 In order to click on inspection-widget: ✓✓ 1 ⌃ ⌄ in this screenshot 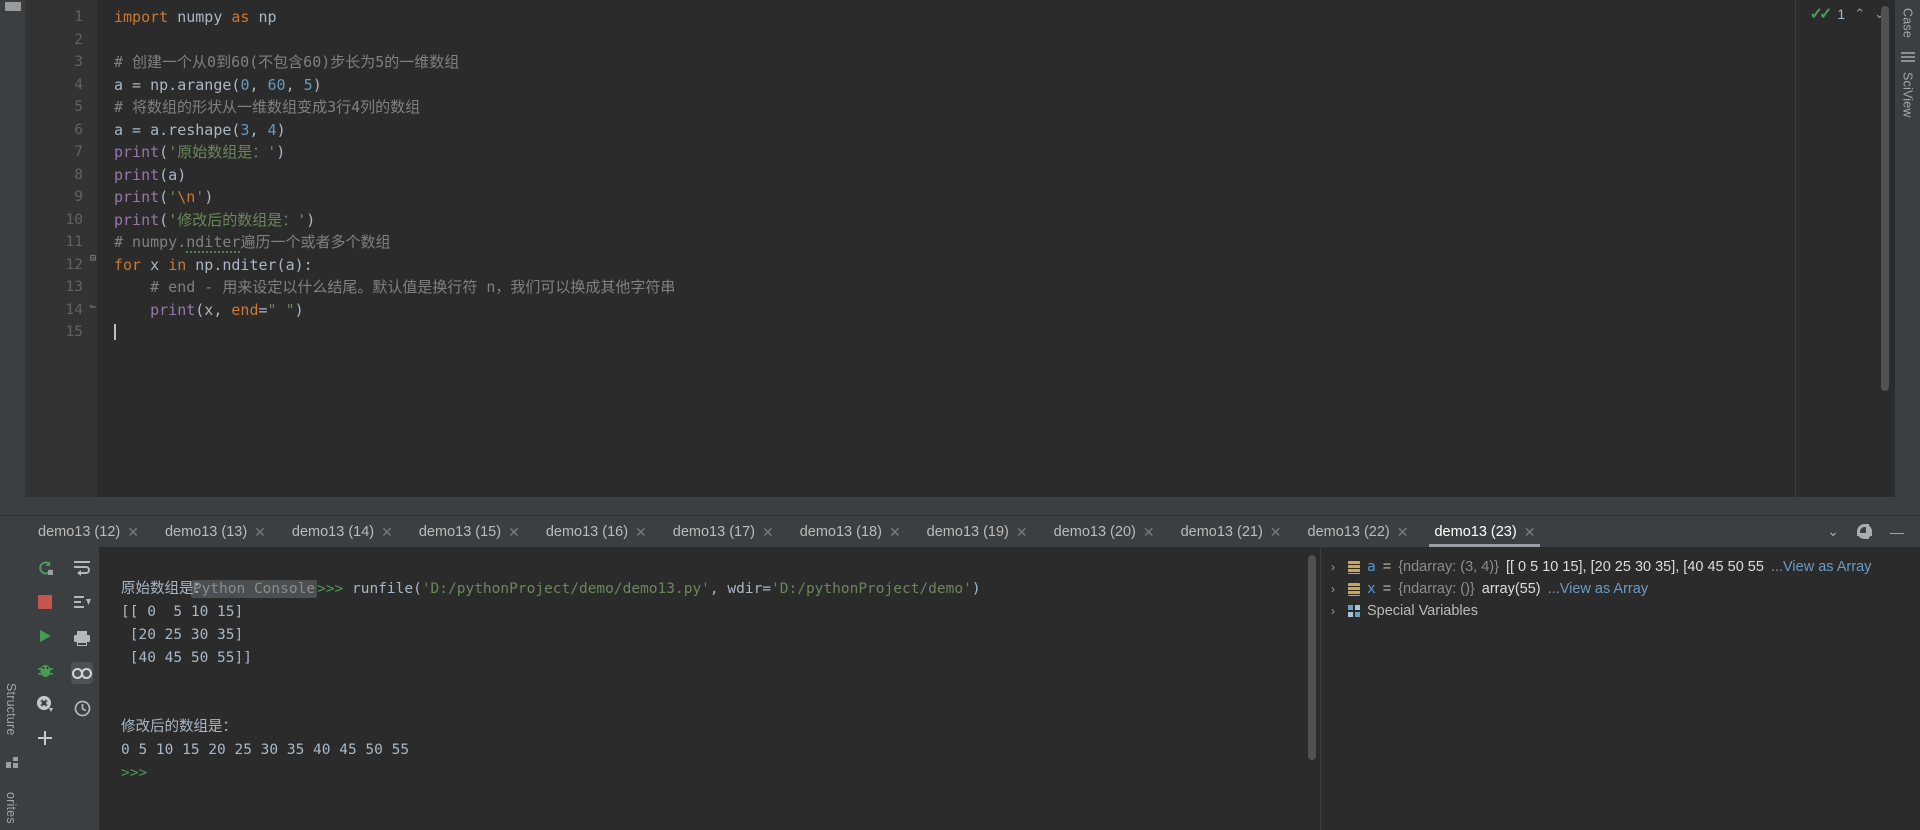, I will do `click(1847, 14)`.